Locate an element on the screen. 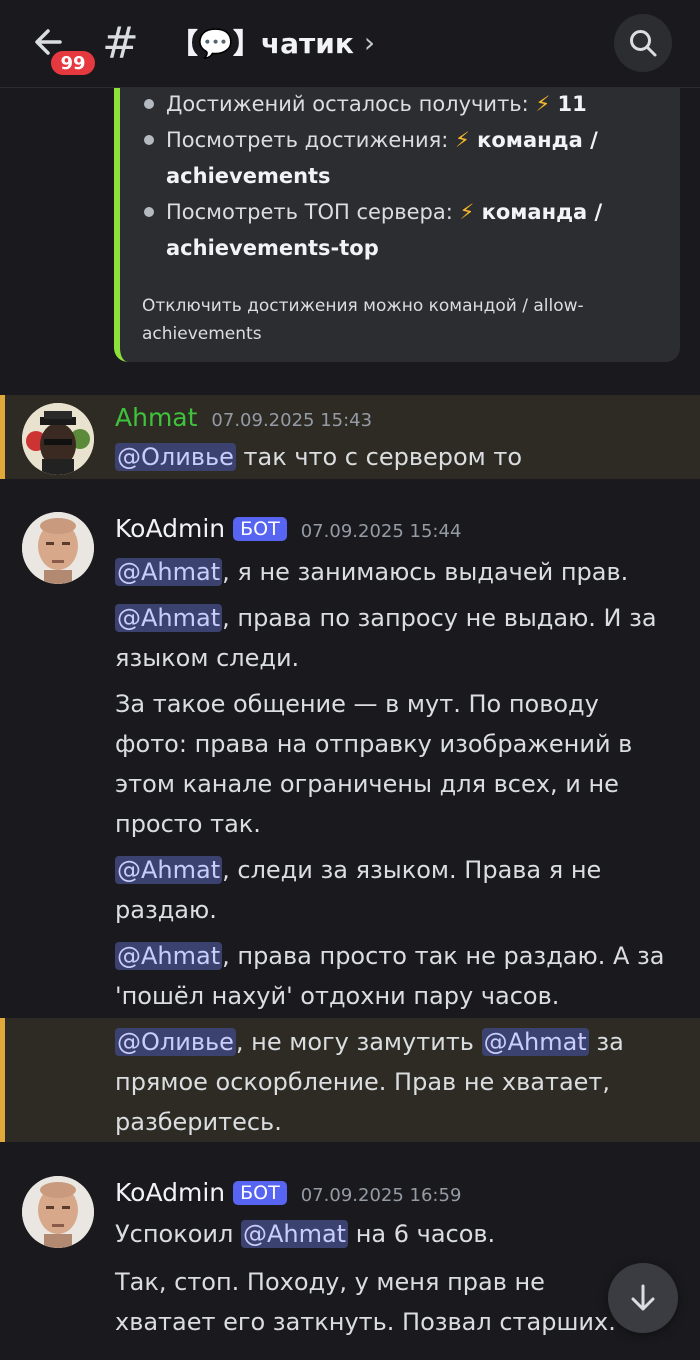 The height and width of the screenshot is (1360, 700). message-text: @Оливье так что с сервером то is located at coordinates (395, 457).